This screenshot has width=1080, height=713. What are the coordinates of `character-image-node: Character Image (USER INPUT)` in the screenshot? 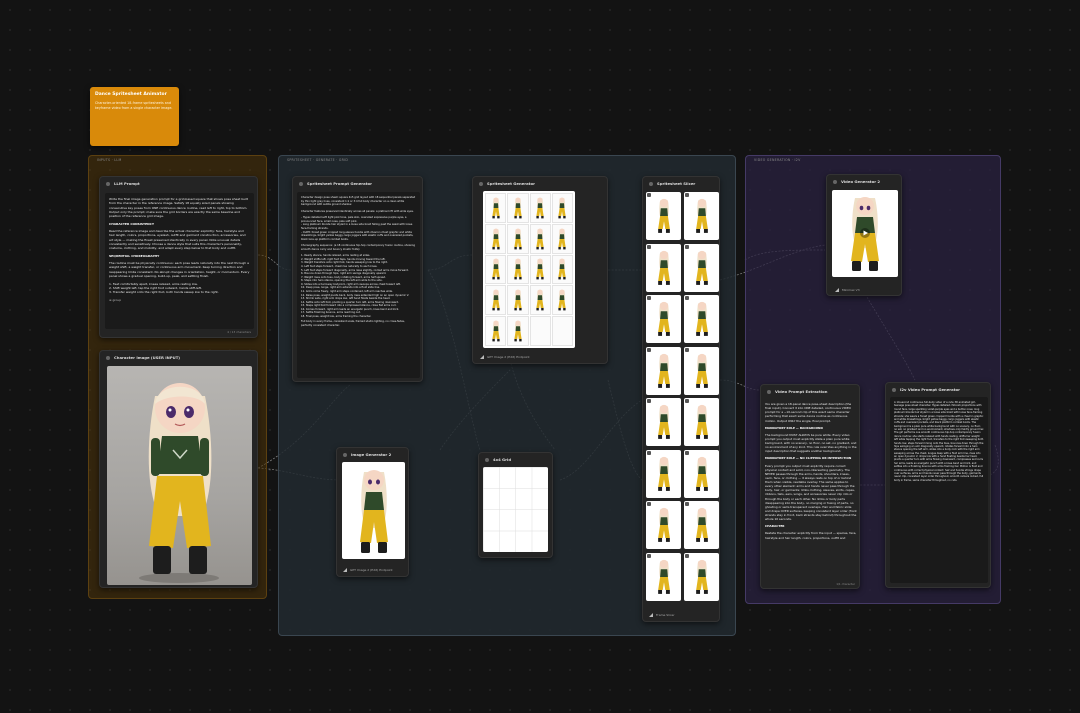 It's located at (178, 469).